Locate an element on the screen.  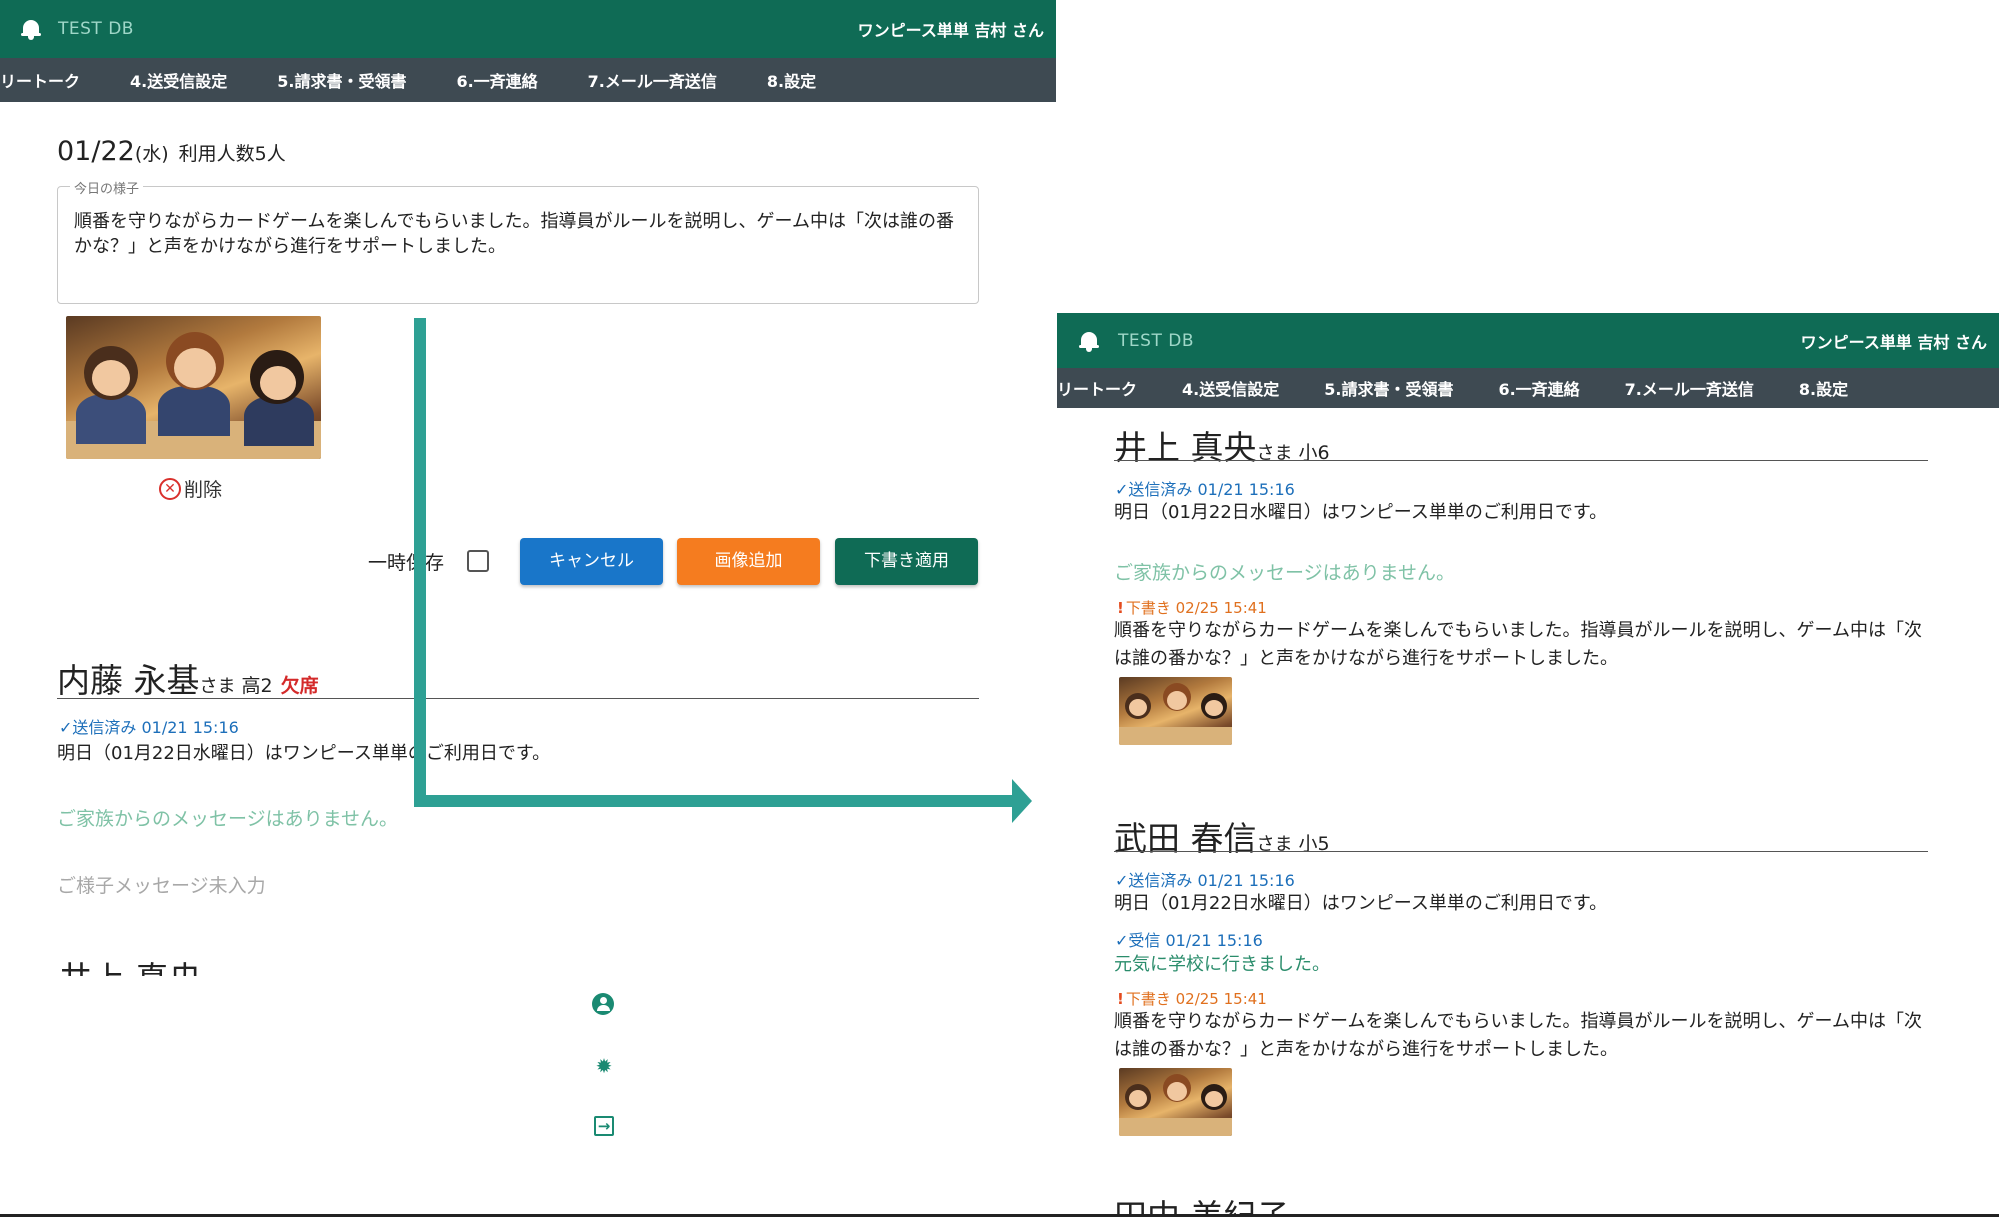
temp-save-label: 一時保存 is located at coordinates (406, 563).